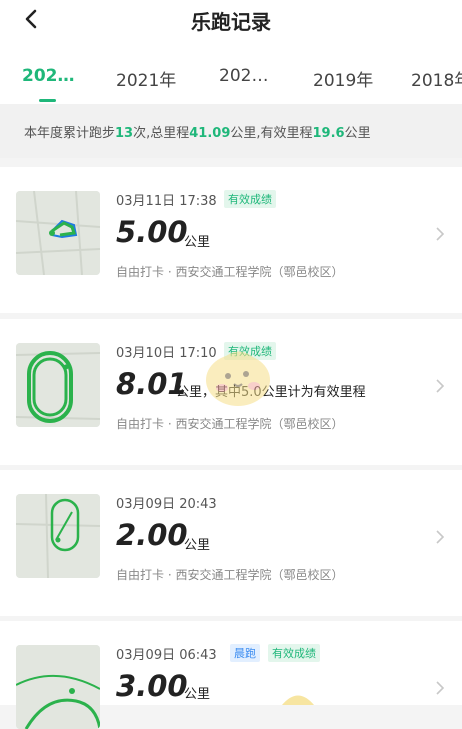  What do you see at coordinates (231, 22) in the screenshot?
I see `page-title: 乐跑记录` at bounding box center [231, 22].